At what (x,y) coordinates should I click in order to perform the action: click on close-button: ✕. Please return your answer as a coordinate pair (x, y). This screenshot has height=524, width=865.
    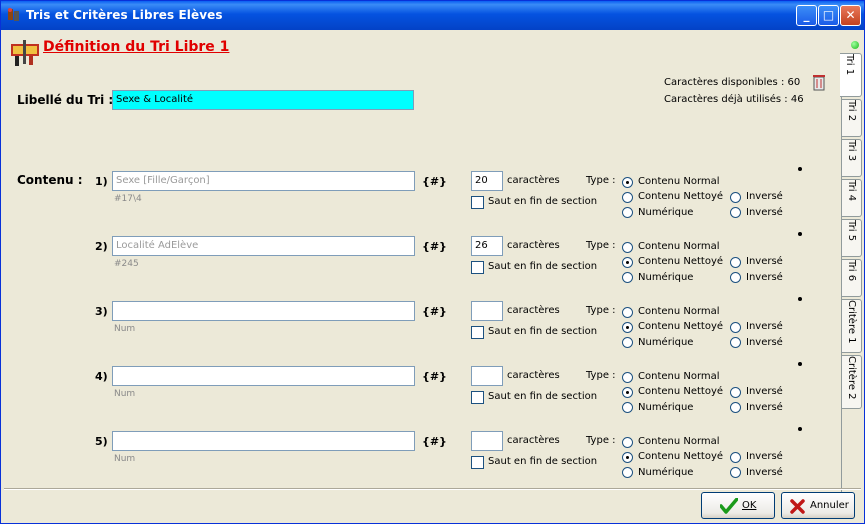
    Looking at the image, I should click on (850, 15).